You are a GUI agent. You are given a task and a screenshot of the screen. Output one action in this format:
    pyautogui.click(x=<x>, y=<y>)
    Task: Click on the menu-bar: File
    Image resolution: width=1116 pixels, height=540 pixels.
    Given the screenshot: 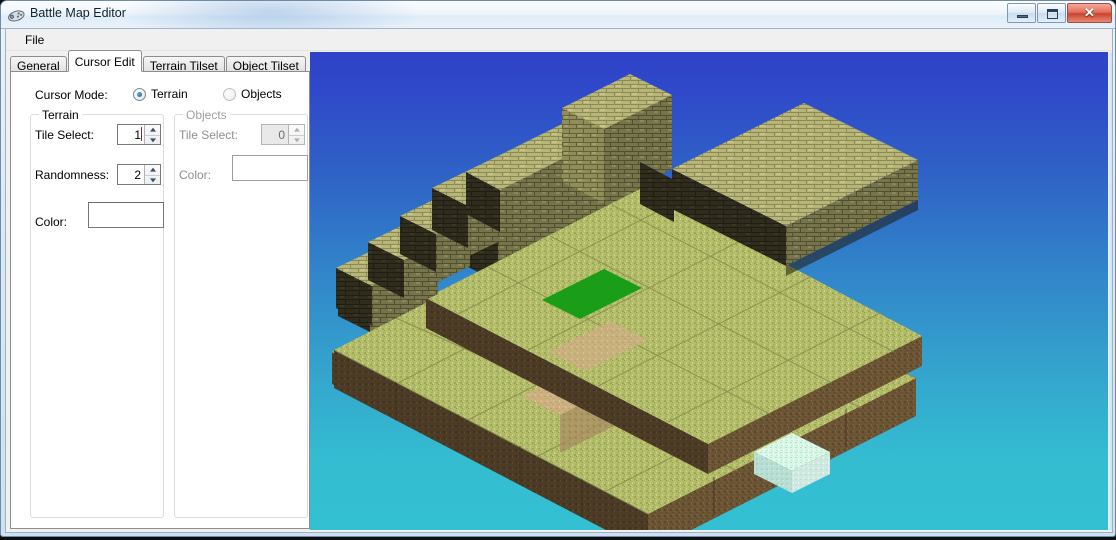 What is the action you would take?
    pyautogui.click(x=559, y=40)
    